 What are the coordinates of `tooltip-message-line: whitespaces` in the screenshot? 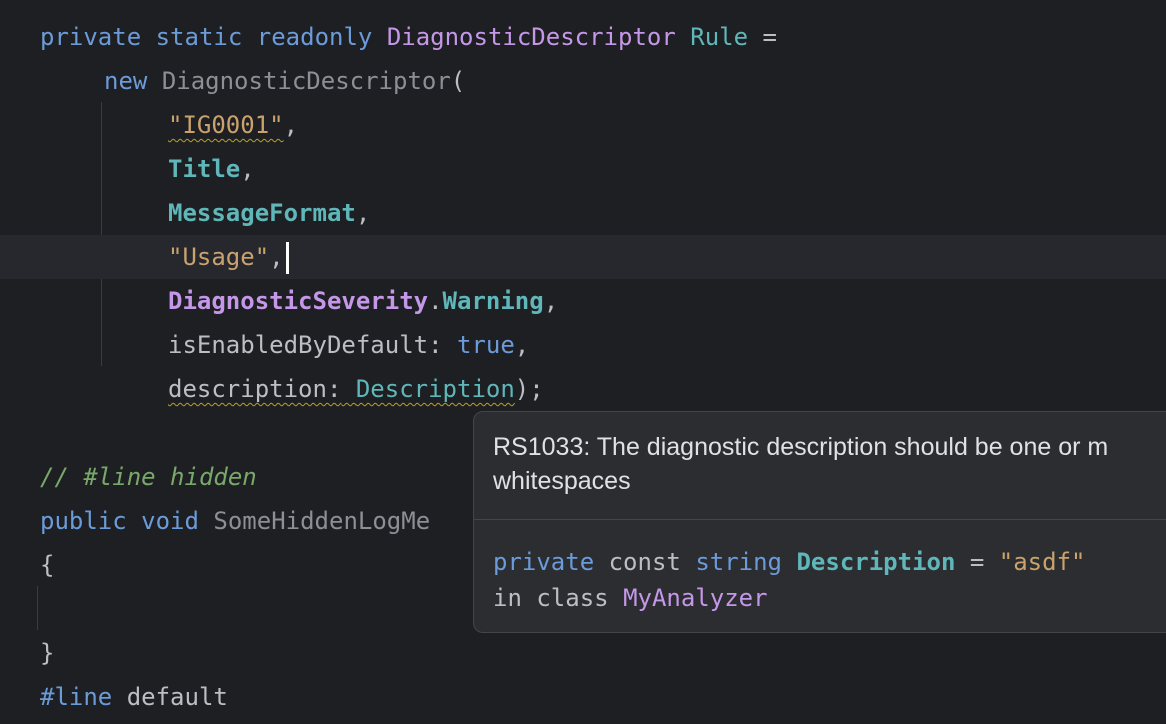 It's located at (562, 481).